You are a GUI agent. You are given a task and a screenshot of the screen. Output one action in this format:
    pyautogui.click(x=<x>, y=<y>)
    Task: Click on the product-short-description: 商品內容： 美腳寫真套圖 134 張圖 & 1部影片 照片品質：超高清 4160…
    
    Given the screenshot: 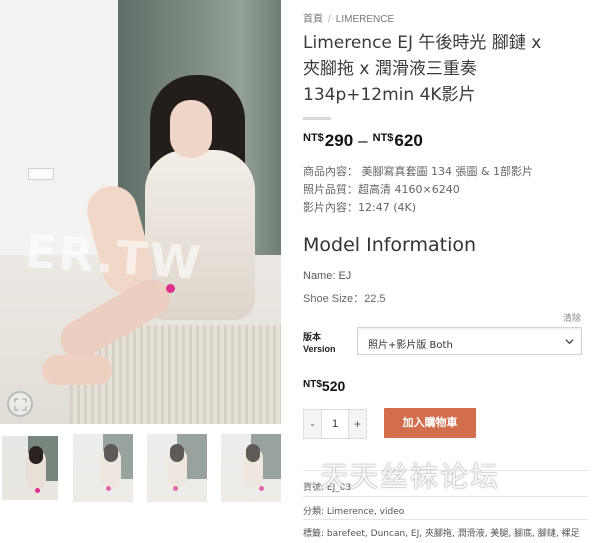 What is the action you would take?
    pyautogui.click(x=418, y=190)
    